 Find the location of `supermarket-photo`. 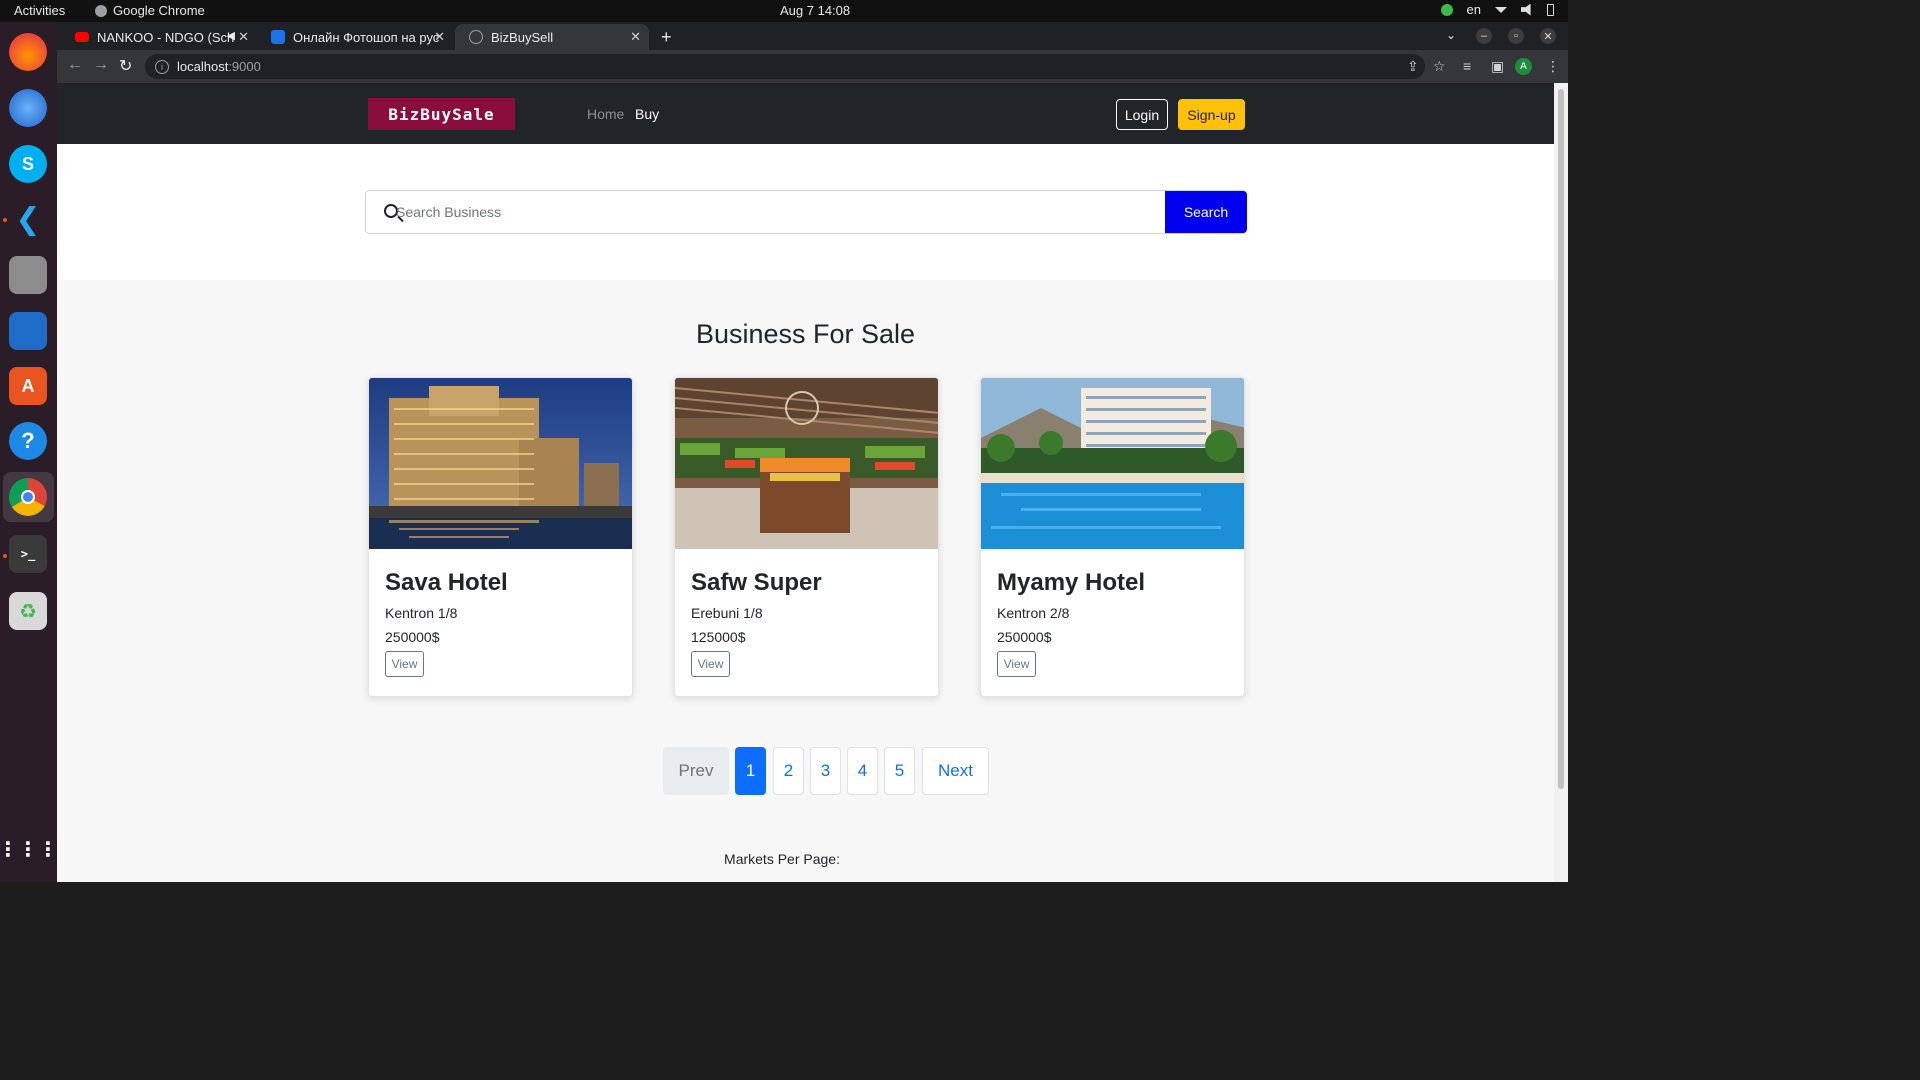

supermarket-photo is located at coordinates (806, 463).